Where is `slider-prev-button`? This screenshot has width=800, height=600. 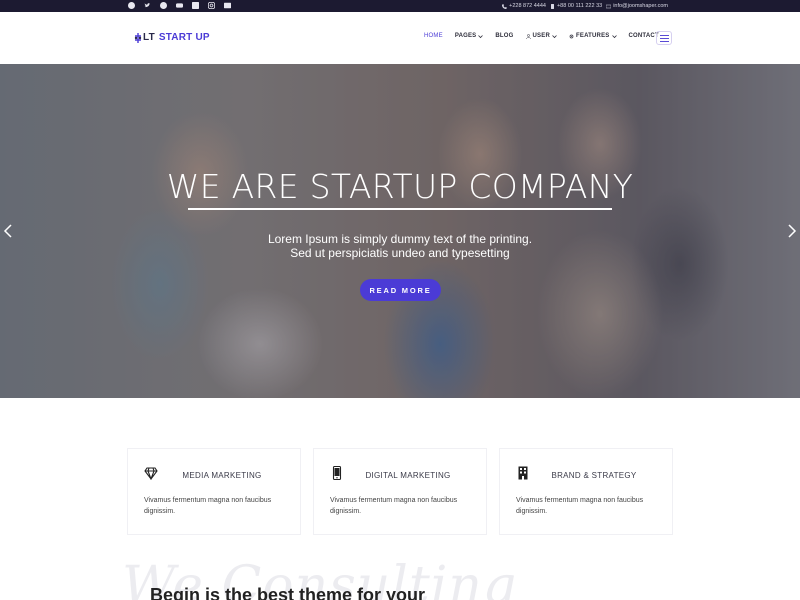
slider-prev-button is located at coordinates (8, 231).